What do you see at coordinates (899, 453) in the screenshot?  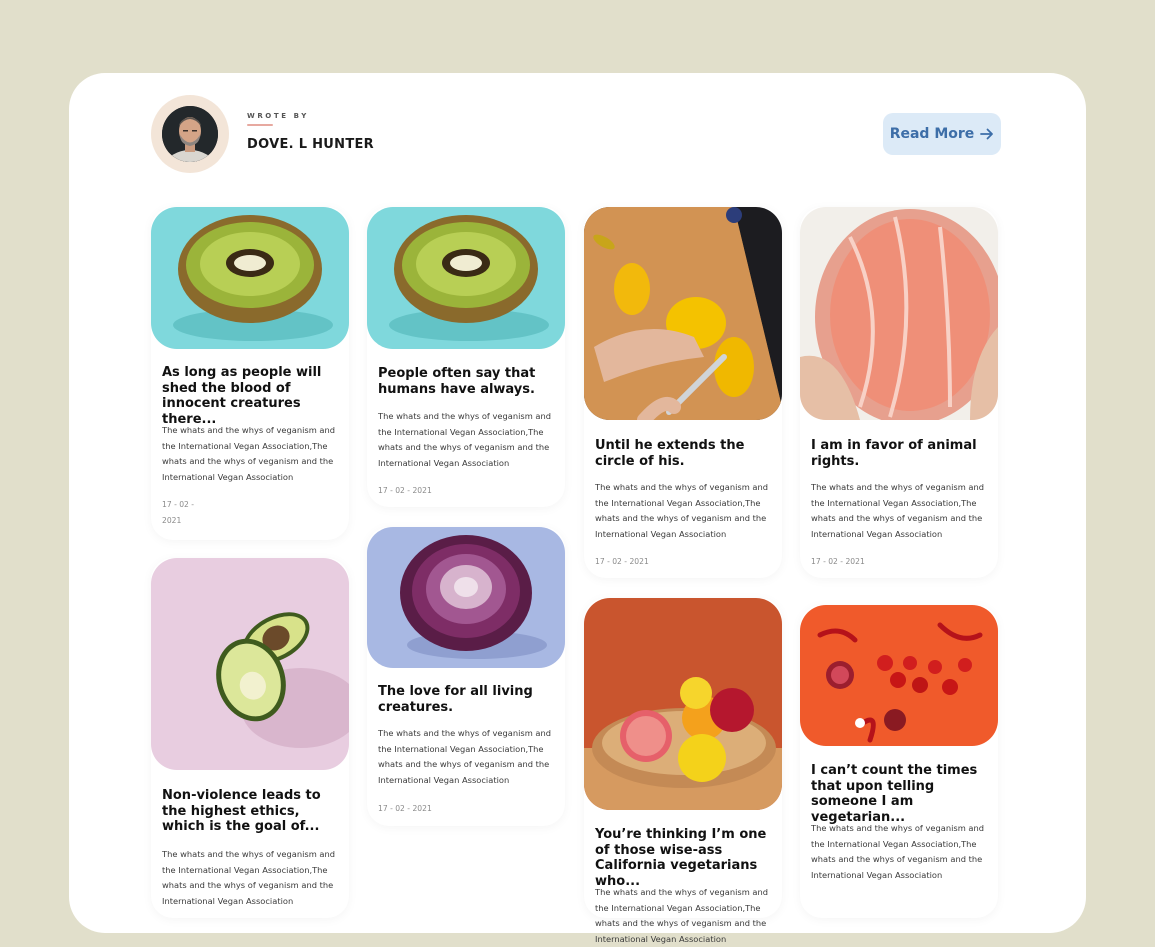 I see `article-title: I am in favor of animal rights.` at bounding box center [899, 453].